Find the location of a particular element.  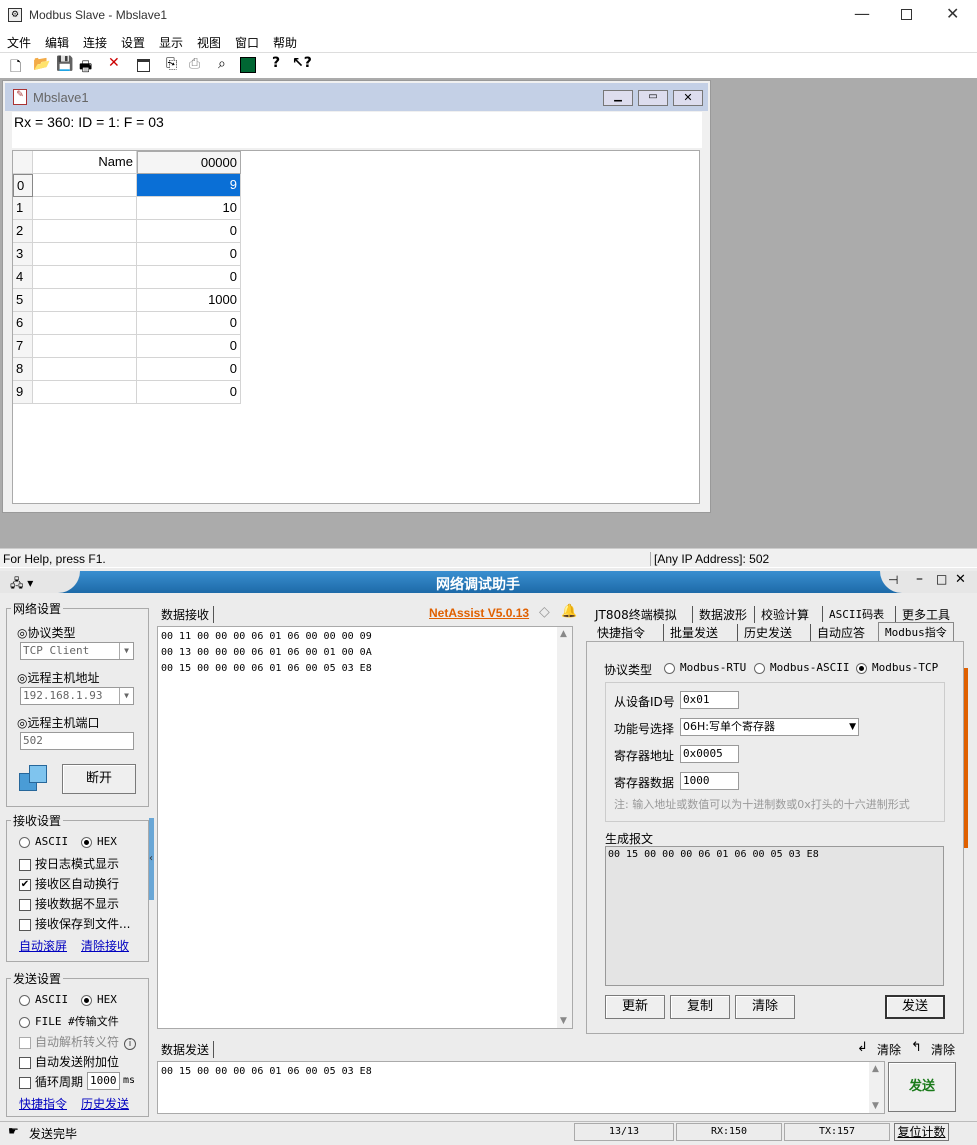

update-button: 更新 is located at coordinates (635, 1007).